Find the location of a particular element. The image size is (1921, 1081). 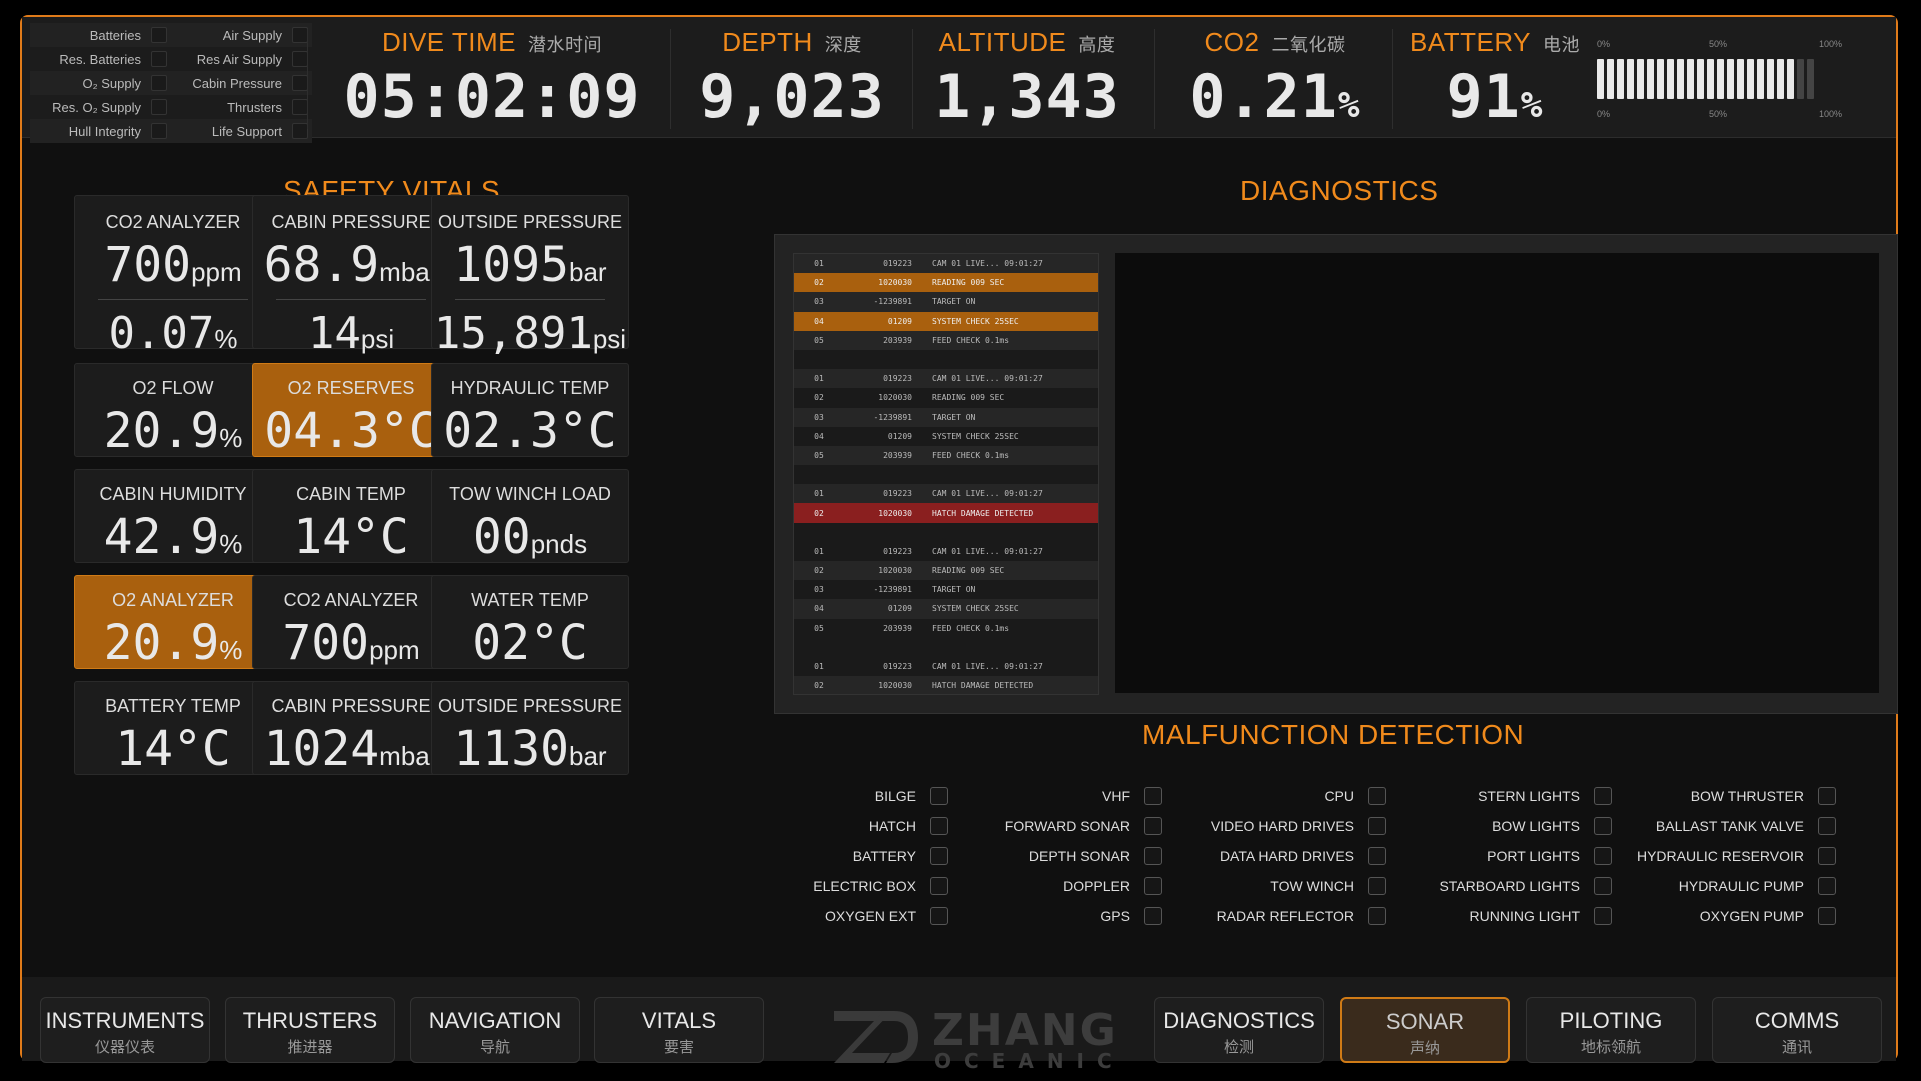

malfunction-tow-winch: TOW WINCH is located at coordinates (1328, 886).